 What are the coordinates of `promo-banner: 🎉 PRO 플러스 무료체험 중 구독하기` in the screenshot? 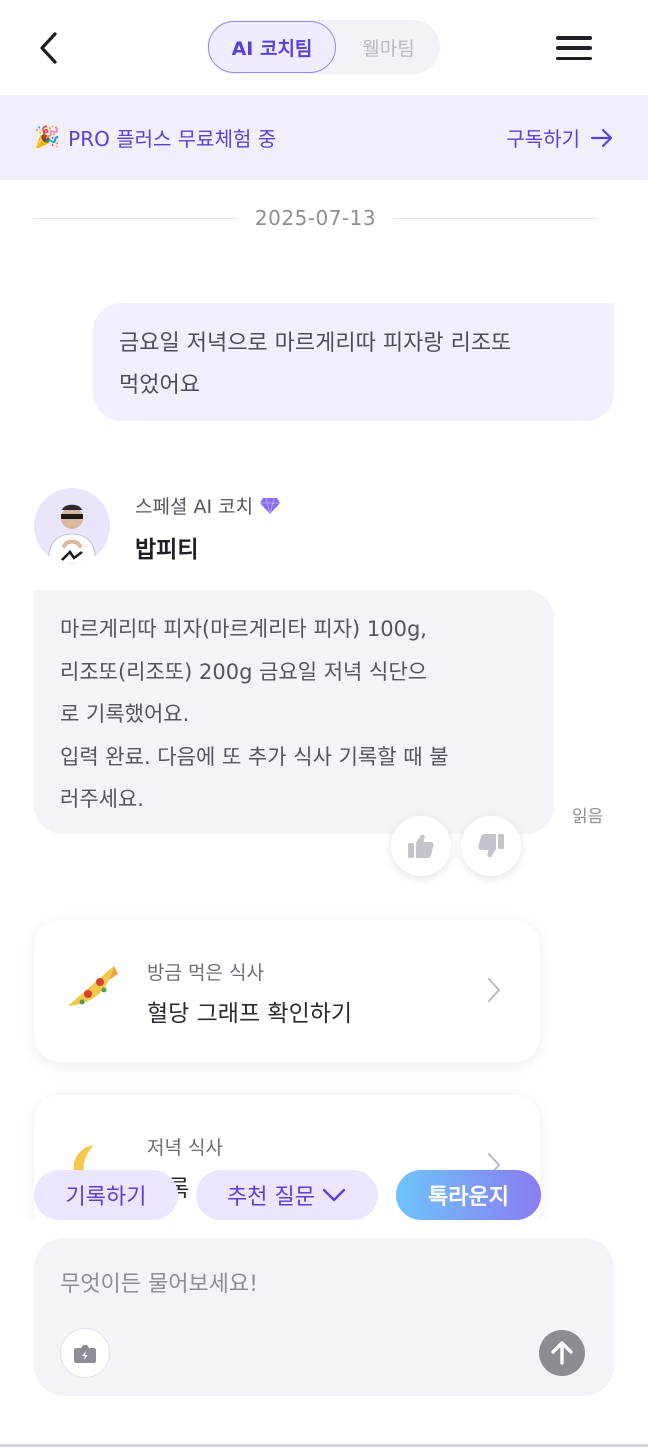 It's located at (324, 137).